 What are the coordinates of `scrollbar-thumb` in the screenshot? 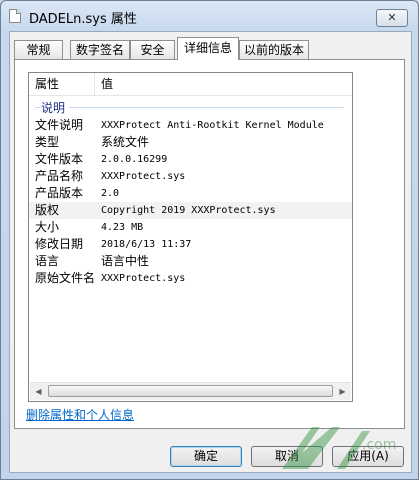 It's located at (190, 391).